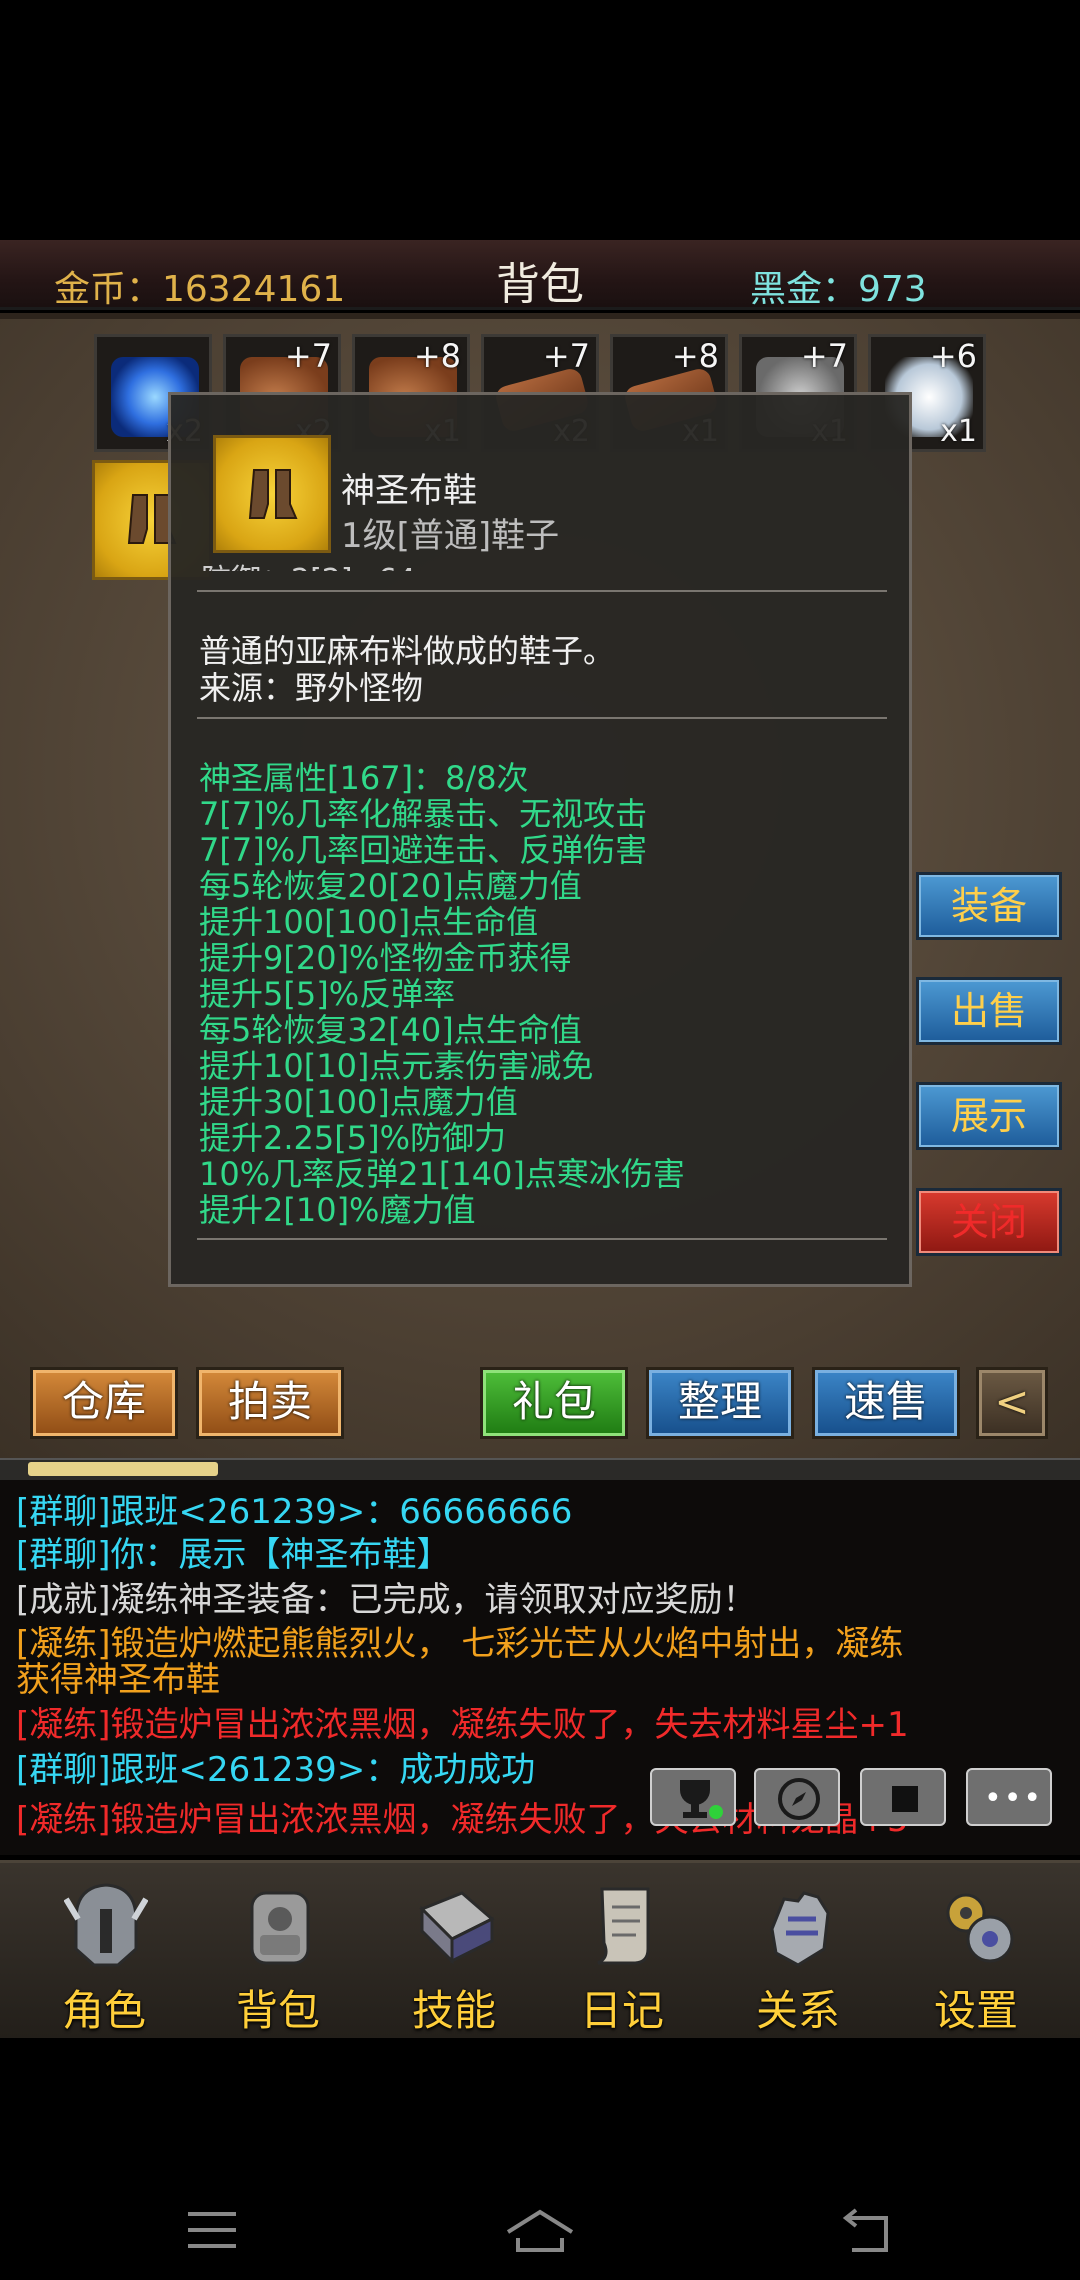 Image resolution: width=1080 pixels, height=2280 pixels. Describe the element at coordinates (311, 688) in the screenshot. I see `description-line: 来源：野外怪物` at that location.